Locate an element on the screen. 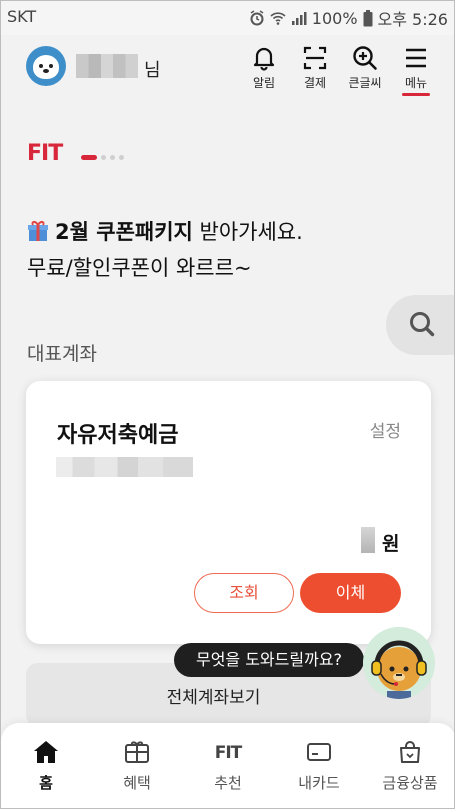  menu-button: 메뉴 is located at coordinates (416, 68).